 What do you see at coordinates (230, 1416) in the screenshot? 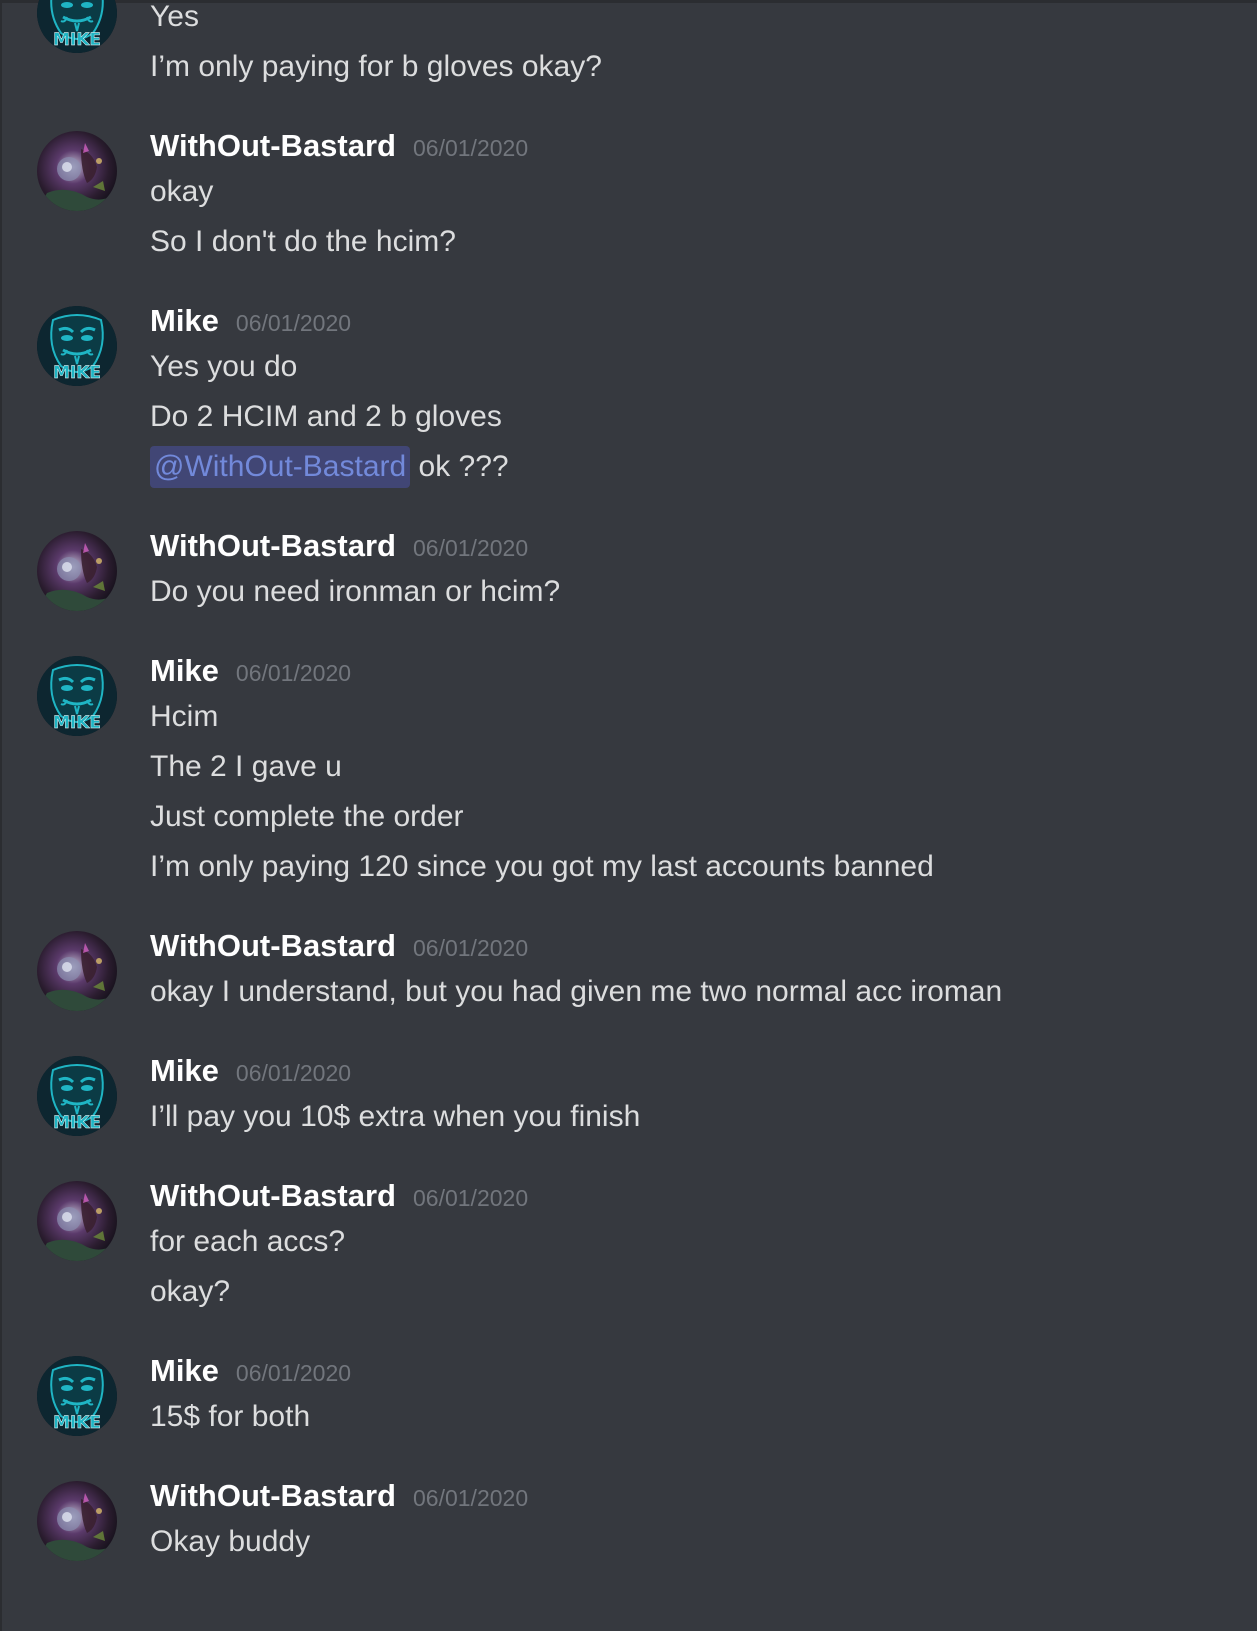
I see `message-text: 15$ for both` at bounding box center [230, 1416].